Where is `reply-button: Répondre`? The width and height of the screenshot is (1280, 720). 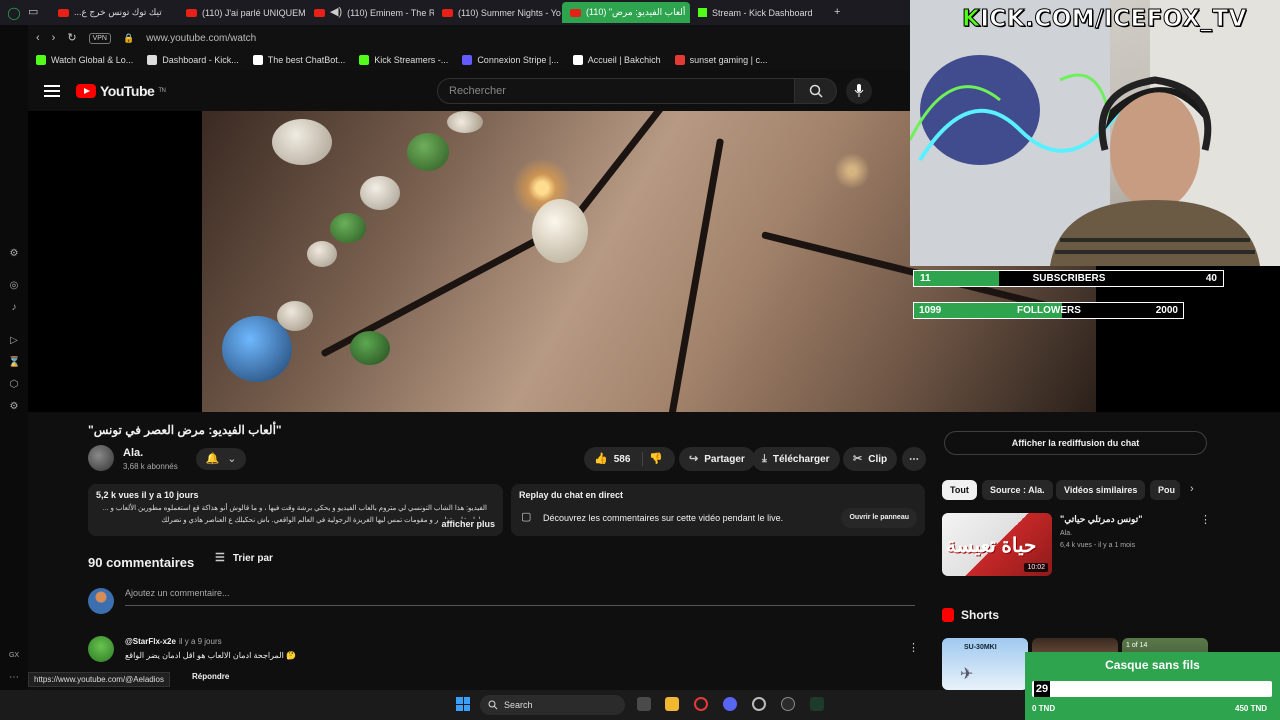
reply-button: Répondre is located at coordinates (210, 676).